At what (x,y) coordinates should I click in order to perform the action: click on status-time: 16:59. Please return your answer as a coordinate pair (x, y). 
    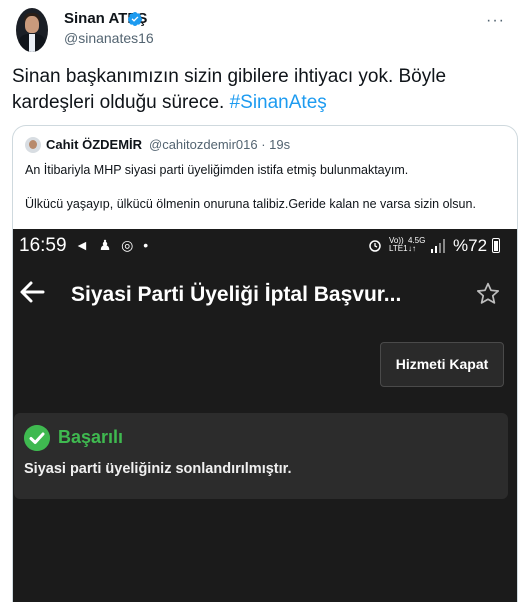
    Looking at the image, I should click on (43, 245).